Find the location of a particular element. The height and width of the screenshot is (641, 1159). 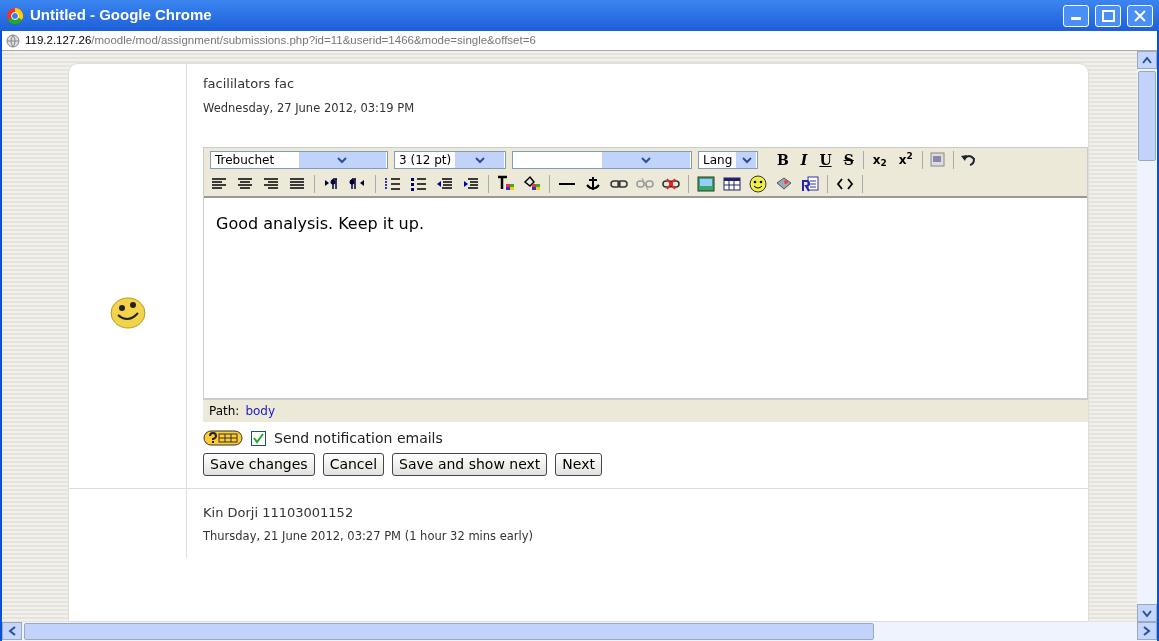

browser-logo-icon is located at coordinates (15, 15).